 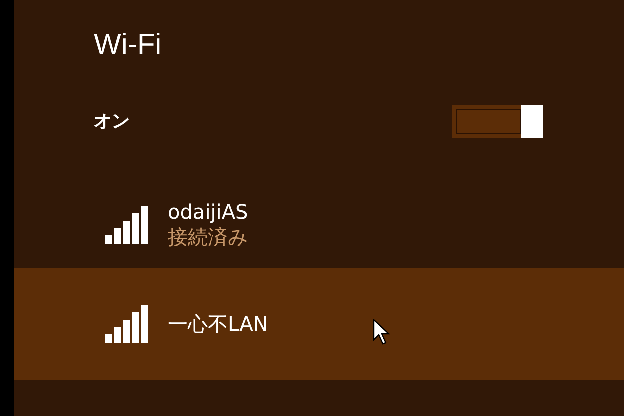 What do you see at coordinates (208, 237) in the screenshot?
I see `connection-status: 接続済み` at bounding box center [208, 237].